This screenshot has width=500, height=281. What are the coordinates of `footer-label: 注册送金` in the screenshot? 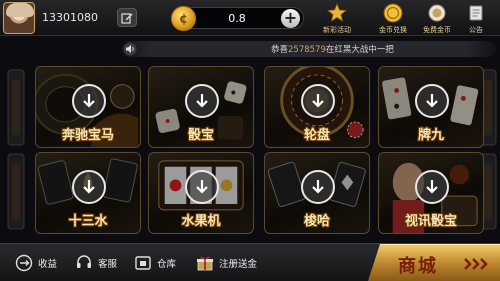 It's located at (238, 264).